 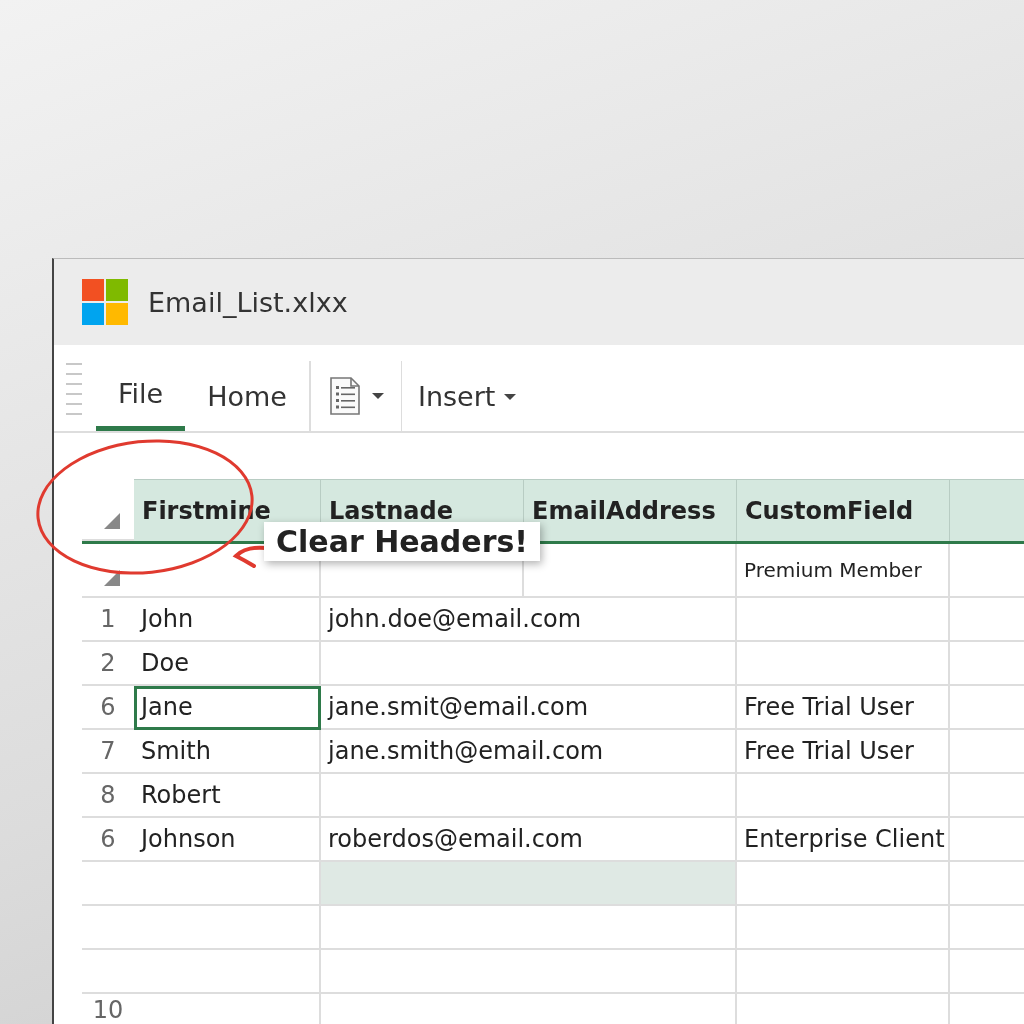 I want to click on ribbon-tab: Home, so click(x=247, y=396).